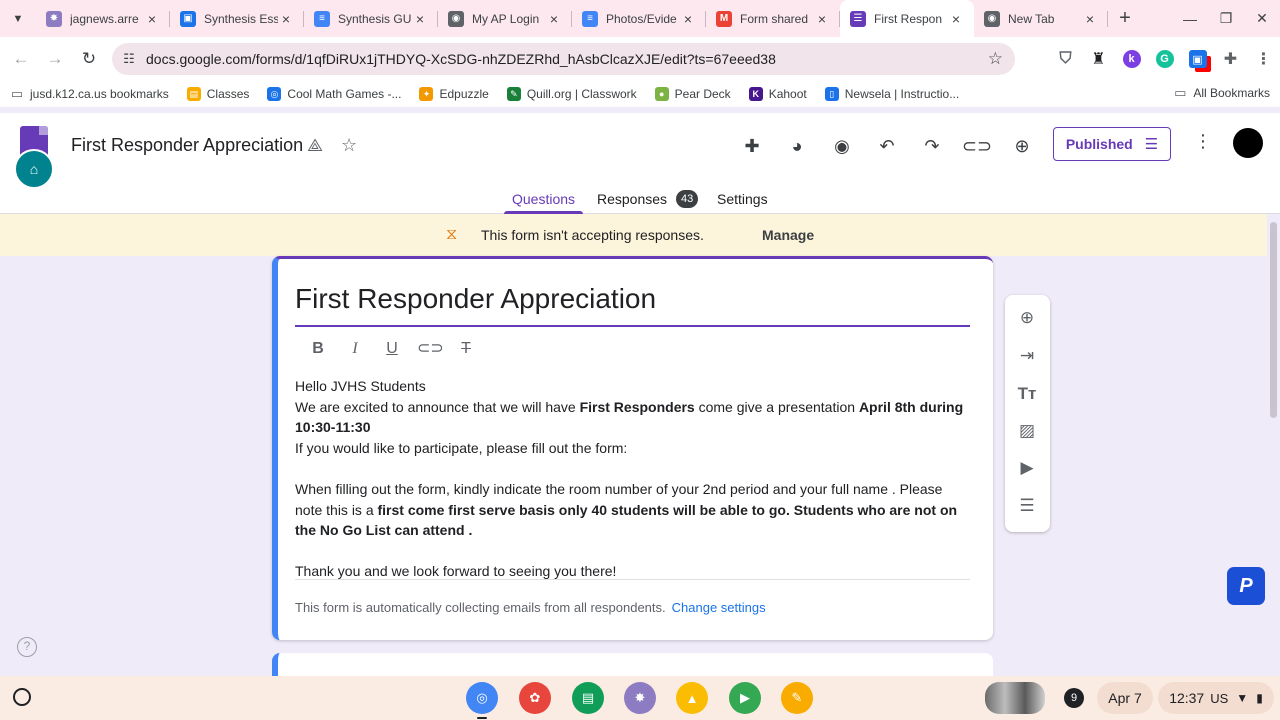 The image size is (1280, 720). What do you see at coordinates (1027, 506) in the screenshot?
I see `add-section-icon: ☰` at bounding box center [1027, 506].